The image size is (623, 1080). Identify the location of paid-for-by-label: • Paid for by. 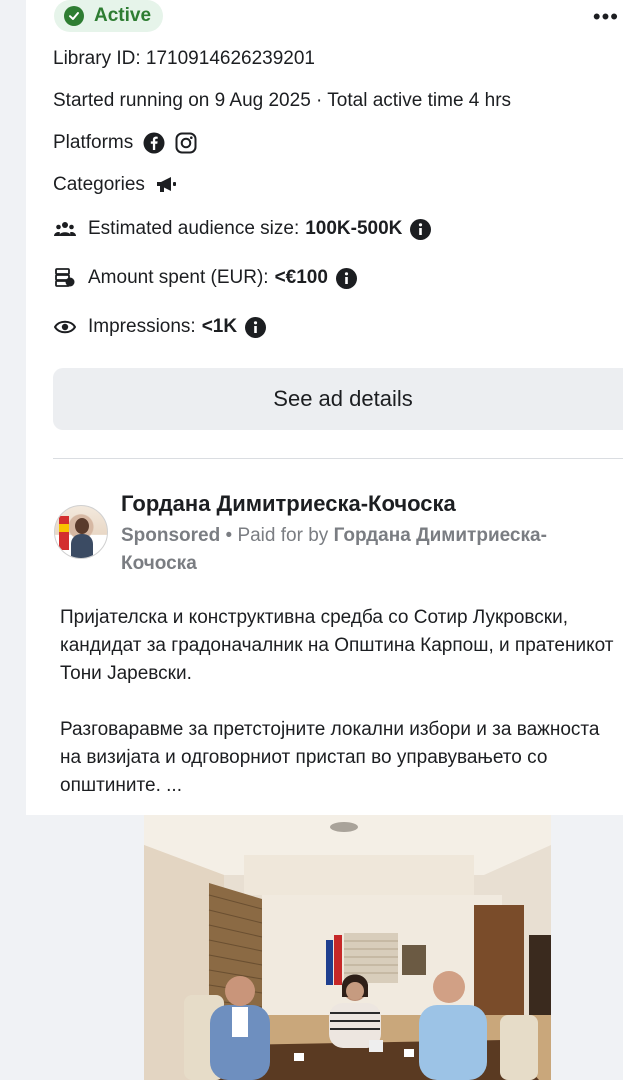
(277, 535).